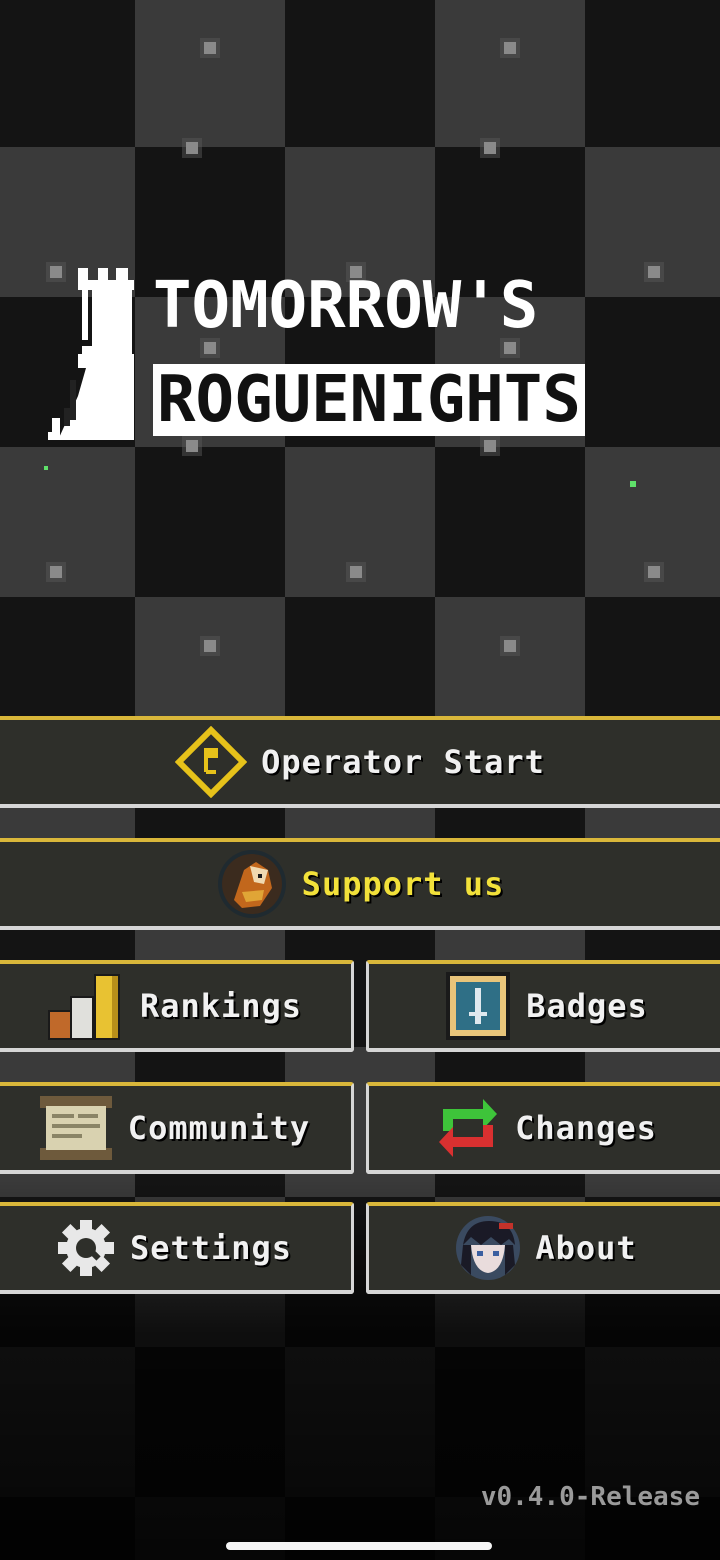 The width and height of the screenshot is (720, 1560). Describe the element at coordinates (478, 1006) in the screenshot. I see `sword-badge-icon` at that location.